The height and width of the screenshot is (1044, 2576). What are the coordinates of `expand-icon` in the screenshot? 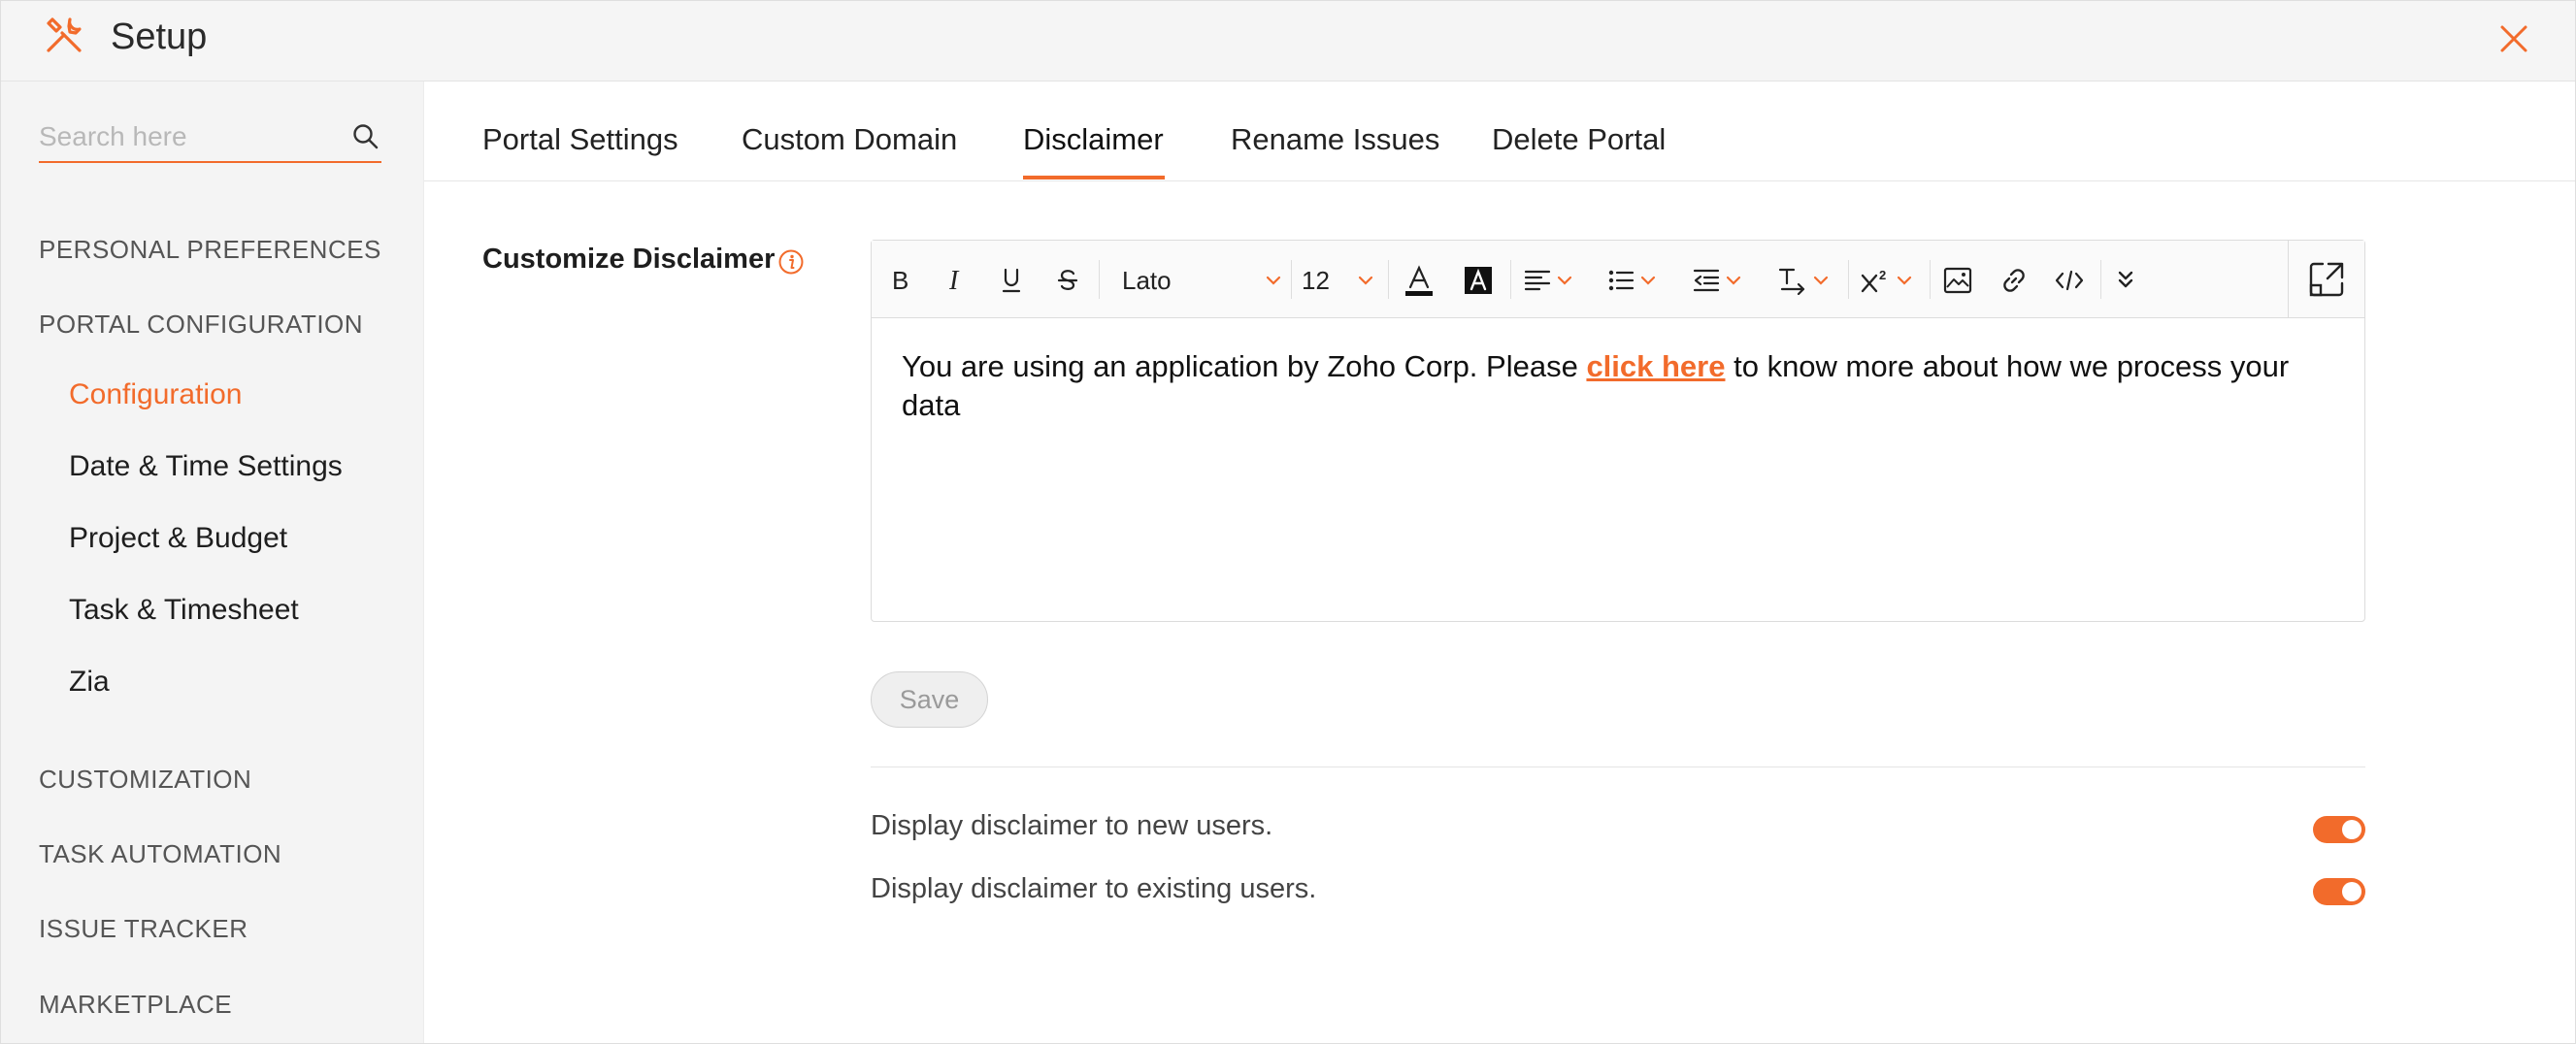 It's located at (2326, 280).